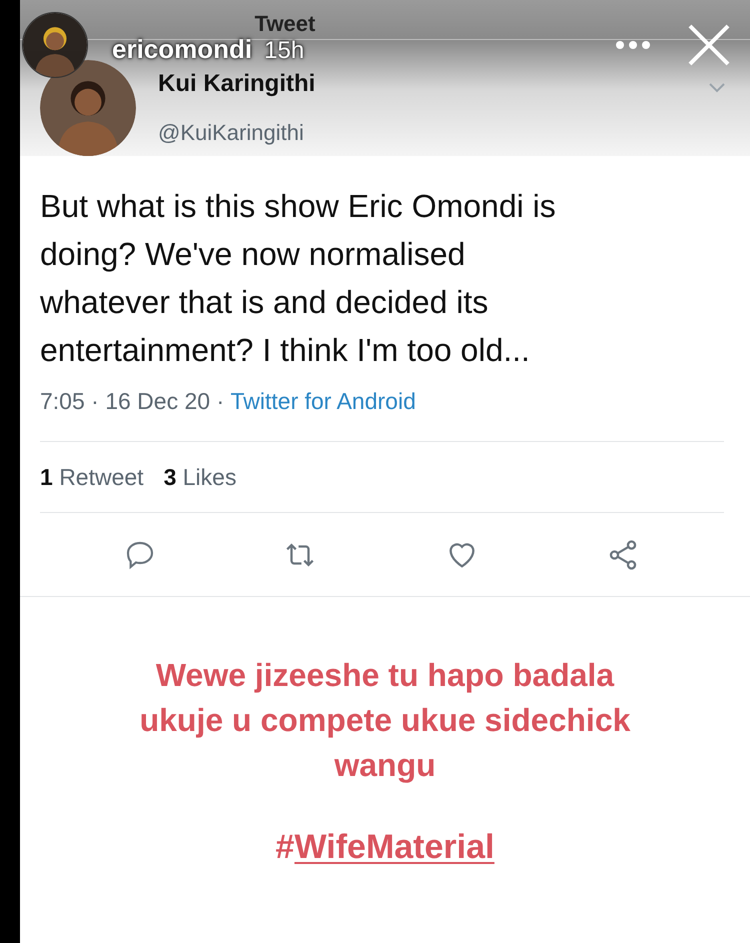 This screenshot has width=750, height=943. Describe the element at coordinates (709, 45) in the screenshot. I see `close-icon` at that location.